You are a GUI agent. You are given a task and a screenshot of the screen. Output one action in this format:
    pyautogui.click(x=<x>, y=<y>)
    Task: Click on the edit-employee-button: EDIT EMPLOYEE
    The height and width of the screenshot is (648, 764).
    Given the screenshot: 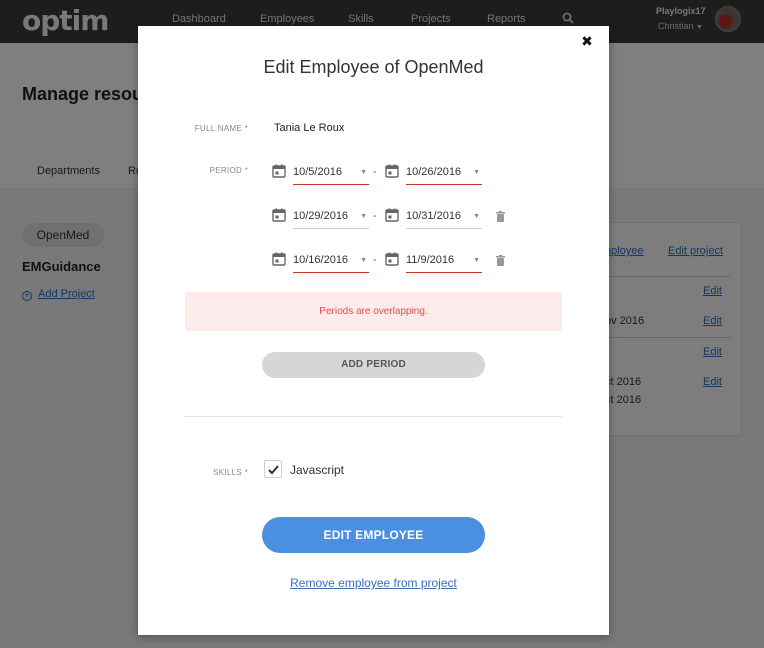 What is the action you would take?
    pyautogui.click(x=373, y=535)
    